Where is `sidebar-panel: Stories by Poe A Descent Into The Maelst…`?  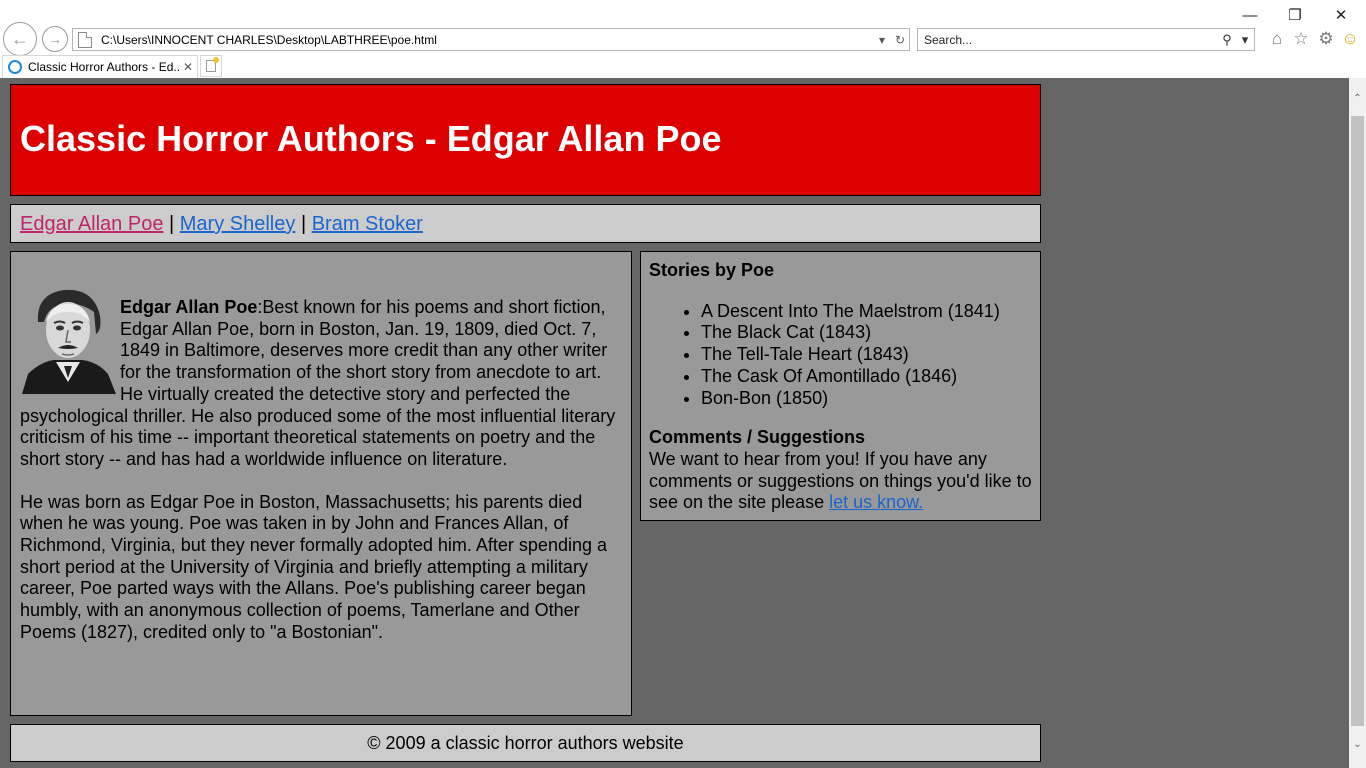
sidebar-panel: Stories by Poe A Descent Into The Maelst… is located at coordinates (840, 386).